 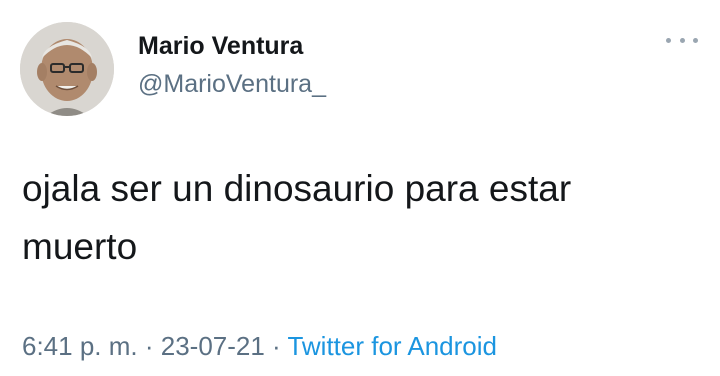 I want to click on avatar, so click(x=67, y=69).